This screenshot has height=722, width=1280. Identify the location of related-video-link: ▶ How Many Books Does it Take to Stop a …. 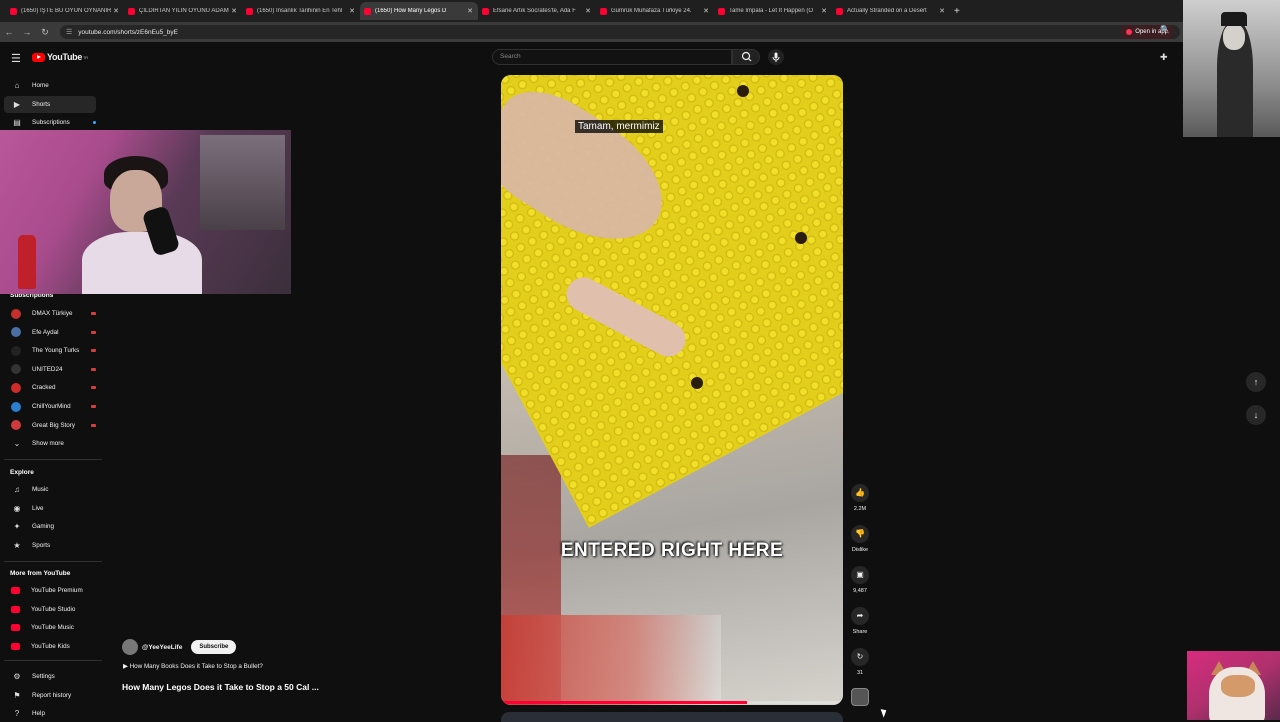
(193, 666).